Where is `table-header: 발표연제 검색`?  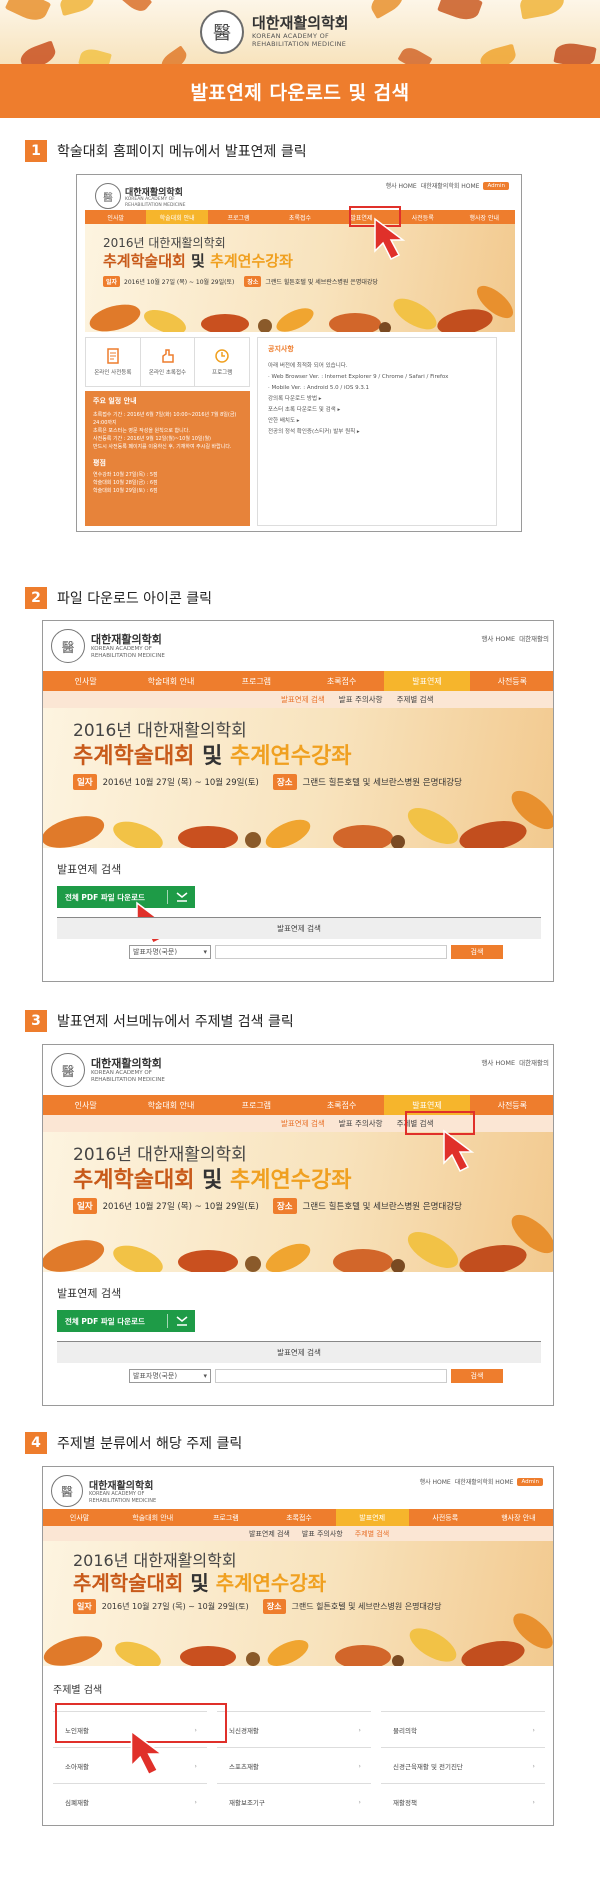
table-header: 발표연제 검색 is located at coordinates (299, 928).